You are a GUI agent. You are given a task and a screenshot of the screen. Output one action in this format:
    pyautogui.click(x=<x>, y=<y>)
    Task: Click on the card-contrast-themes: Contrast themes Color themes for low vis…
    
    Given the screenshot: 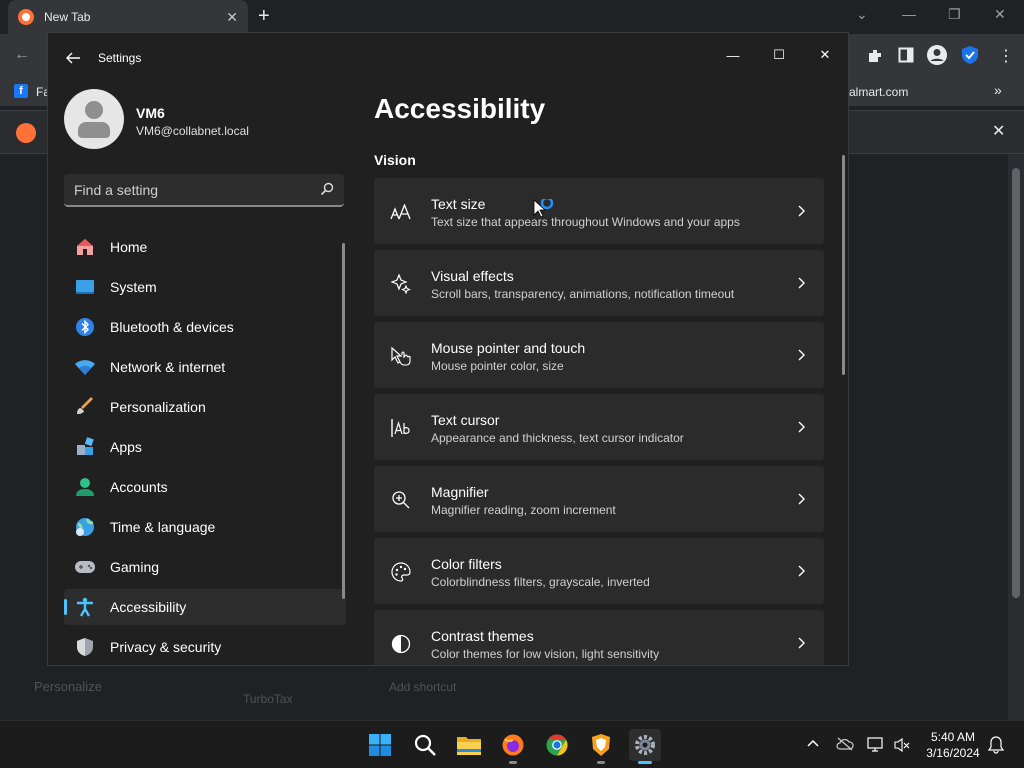 What is the action you would take?
    pyautogui.click(x=599, y=637)
    